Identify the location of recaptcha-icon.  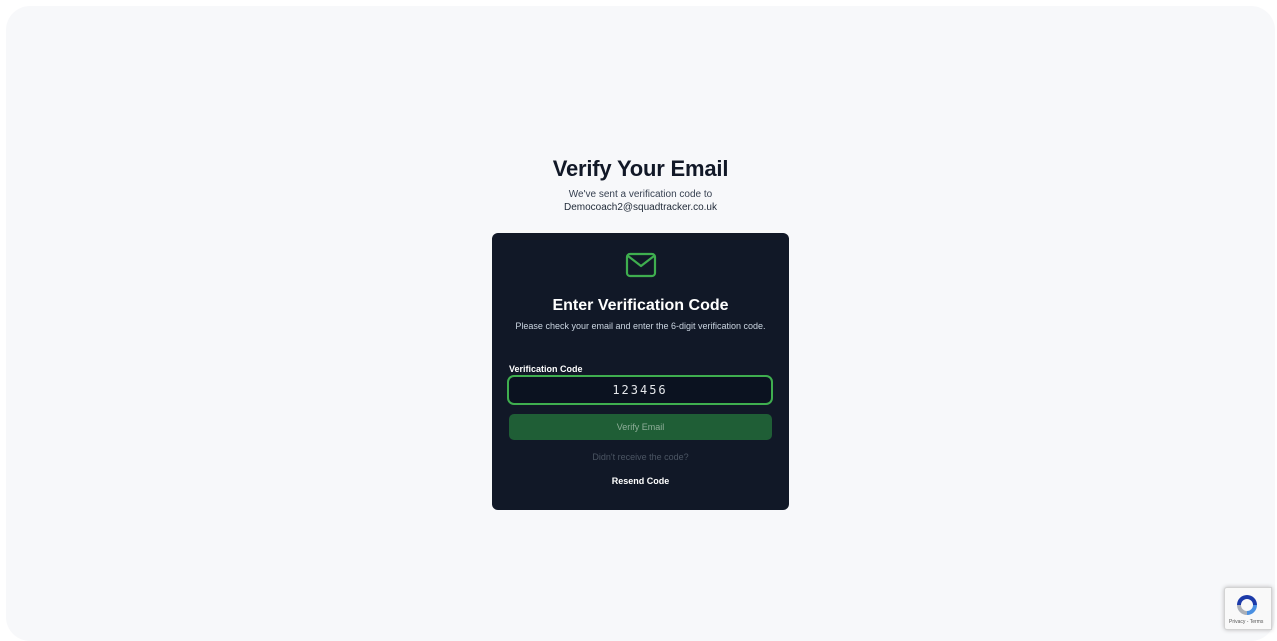
(1247, 605).